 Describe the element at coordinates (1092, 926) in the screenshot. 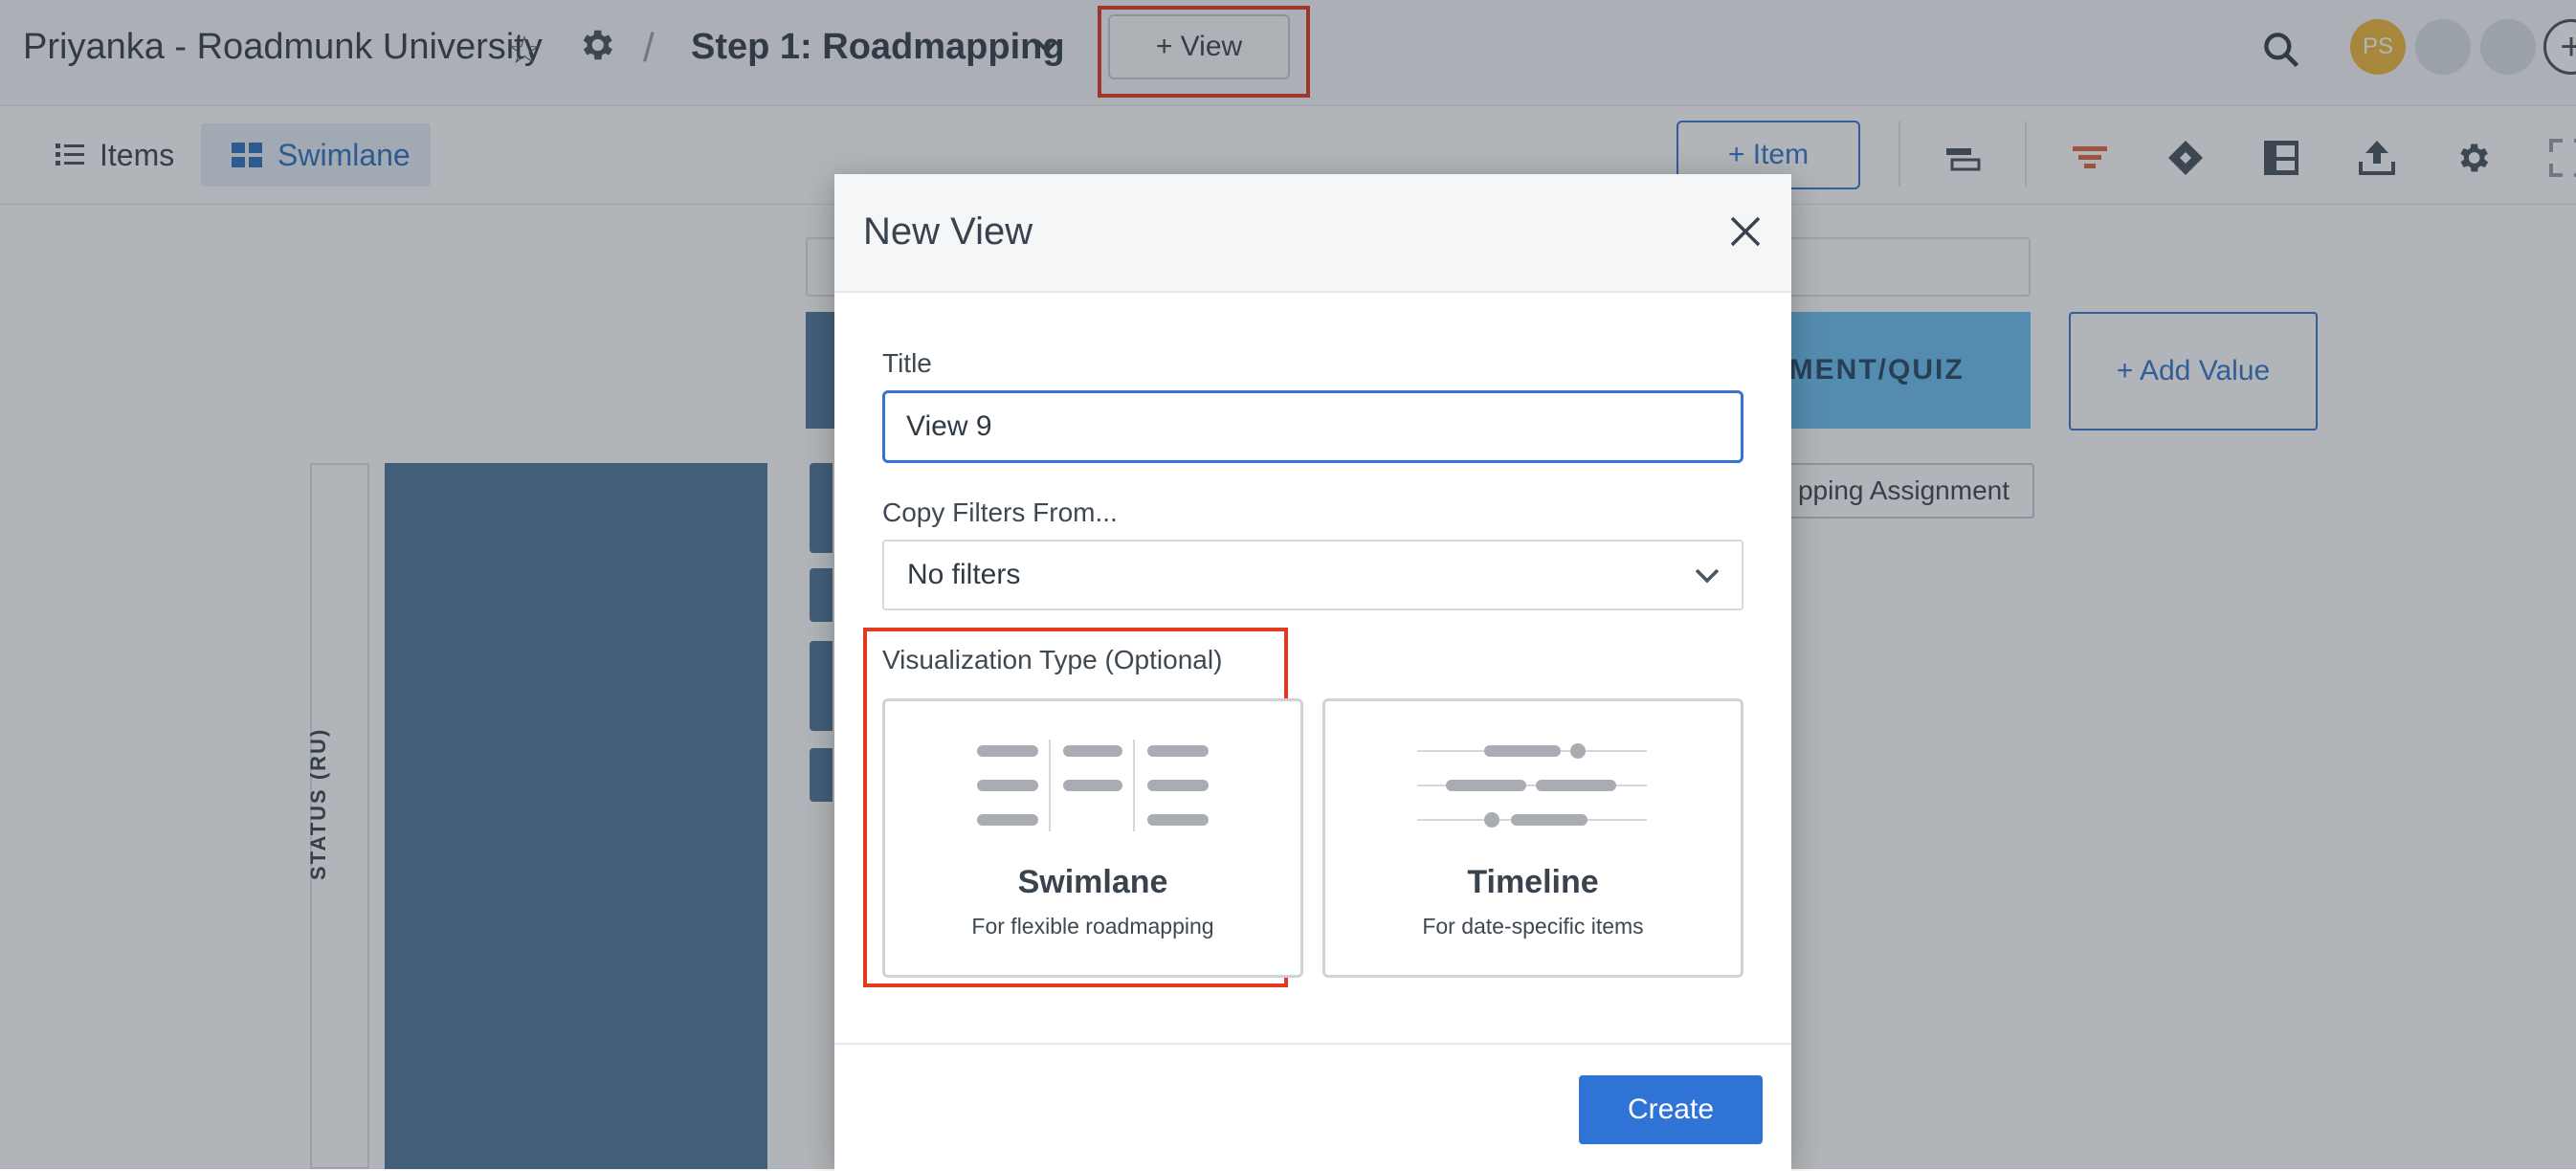

I see `option-description: For flexible roadmapping` at that location.